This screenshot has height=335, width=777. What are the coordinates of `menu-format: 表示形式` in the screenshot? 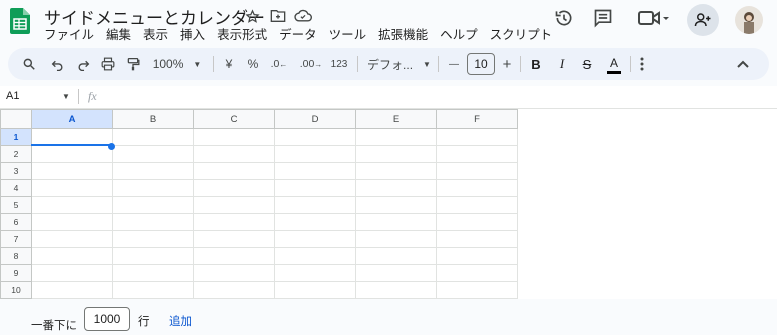 It's located at (242, 36).